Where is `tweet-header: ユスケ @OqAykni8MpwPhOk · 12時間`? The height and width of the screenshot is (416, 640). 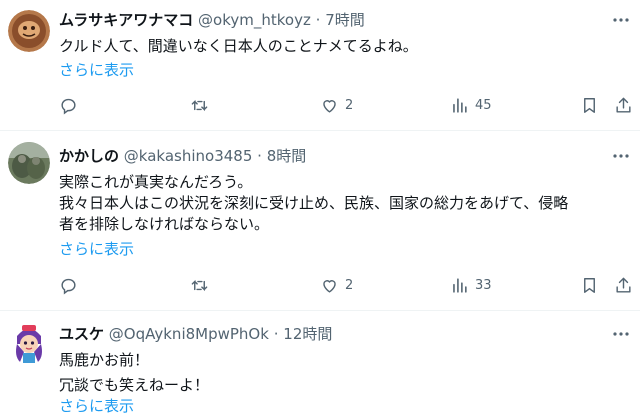
tweet-header: ユスケ @OqAykni8MpwPhOk · 12時間 is located at coordinates (329, 334).